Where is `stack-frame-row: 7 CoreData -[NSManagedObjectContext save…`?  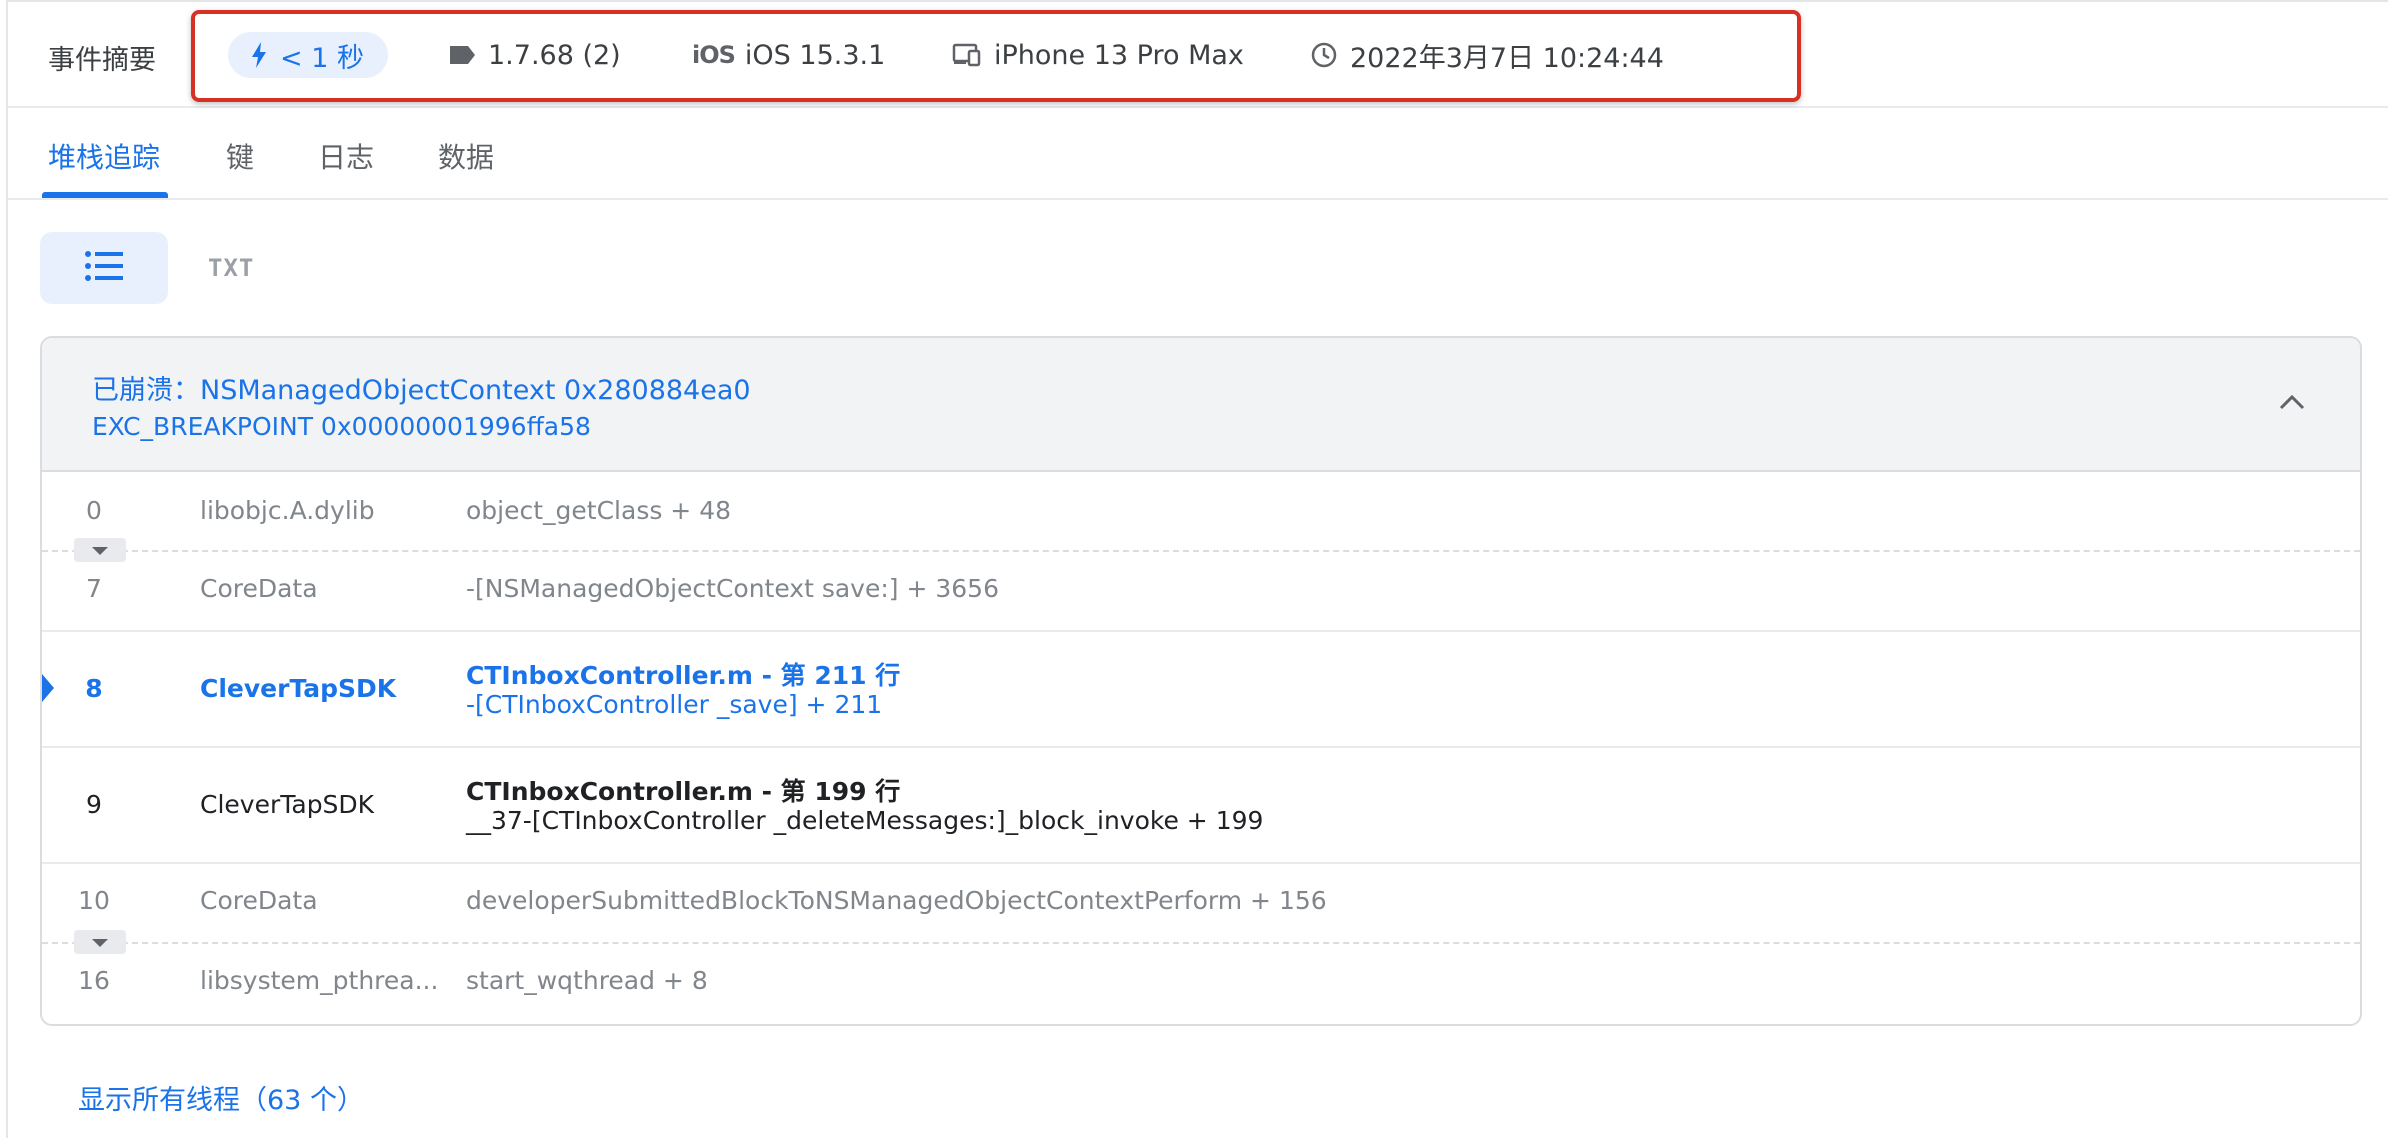
stack-frame-row: 7 CoreData -[NSManagedObjectContext save… is located at coordinates (1201, 591).